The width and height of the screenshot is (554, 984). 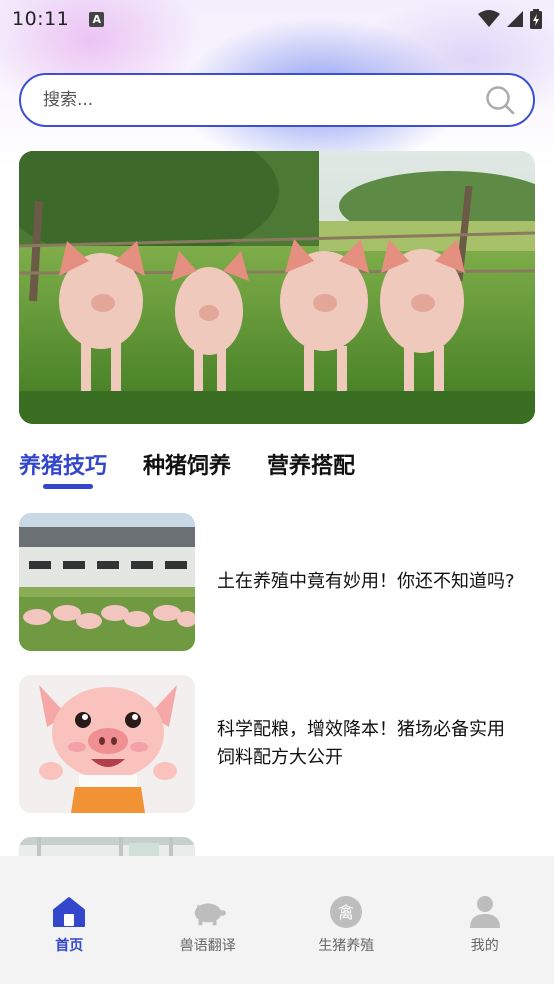 What do you see at coordinates (69, 946) in the screenshot?
I see `nav-label: 首页` at bounding box center [69, 946].